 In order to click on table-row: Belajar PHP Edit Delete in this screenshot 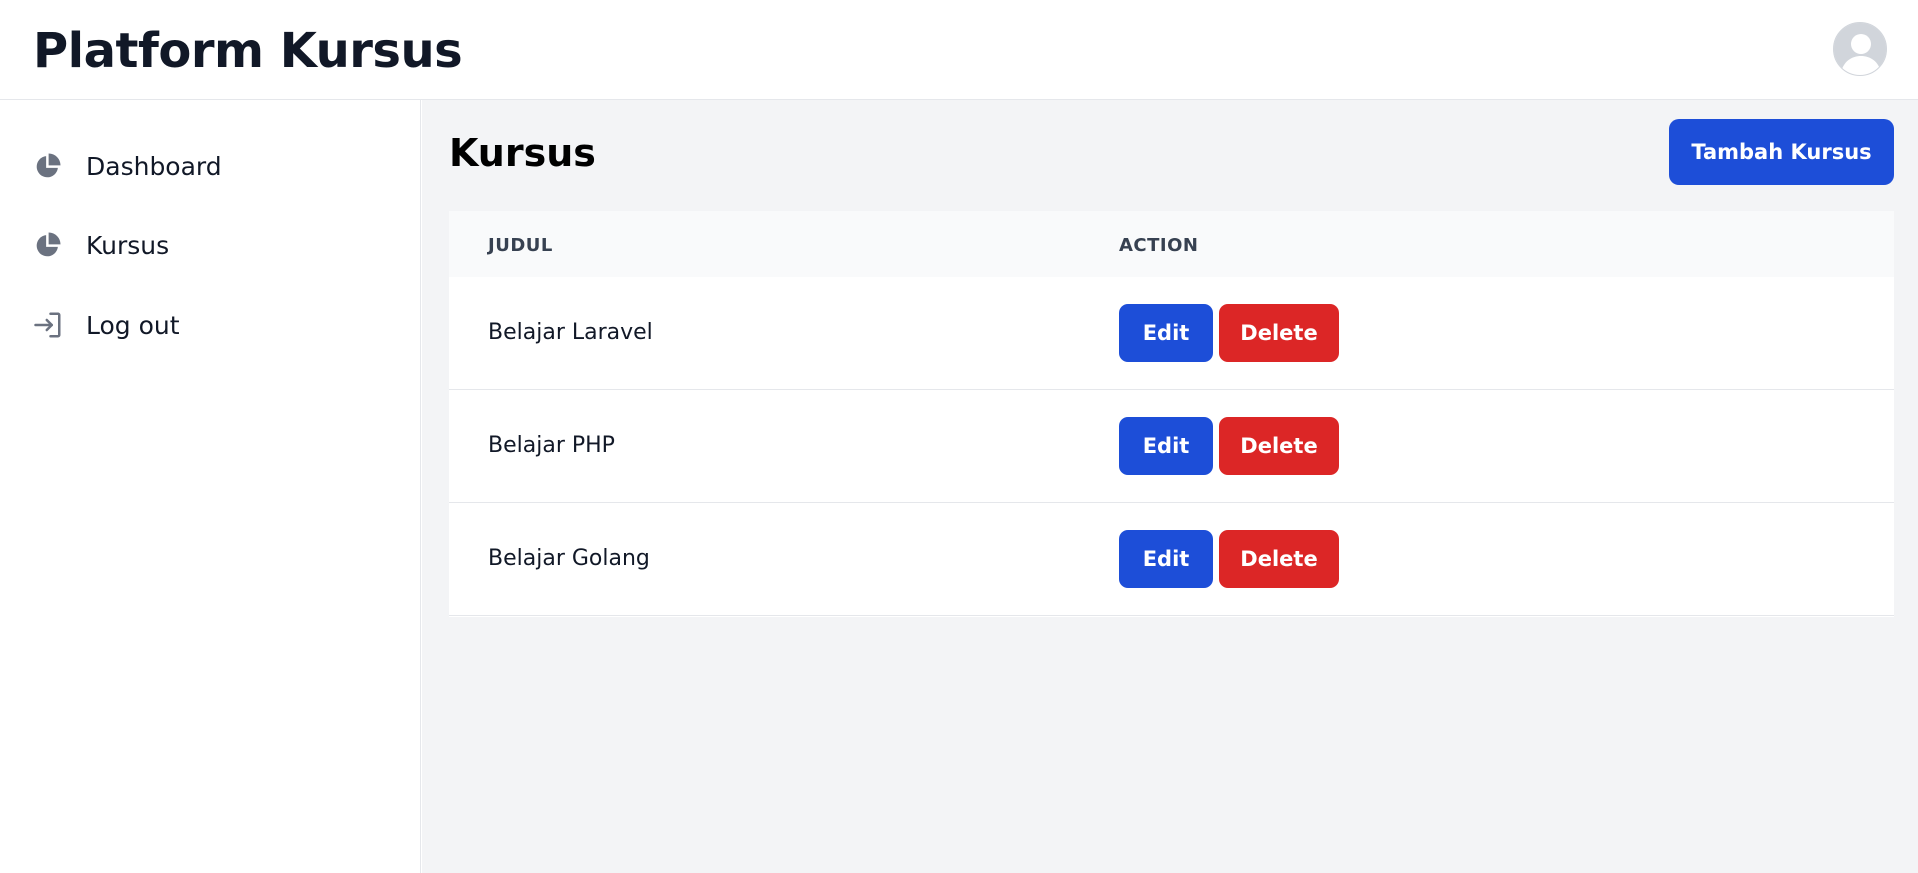, I will do `click(1171, 446)`.